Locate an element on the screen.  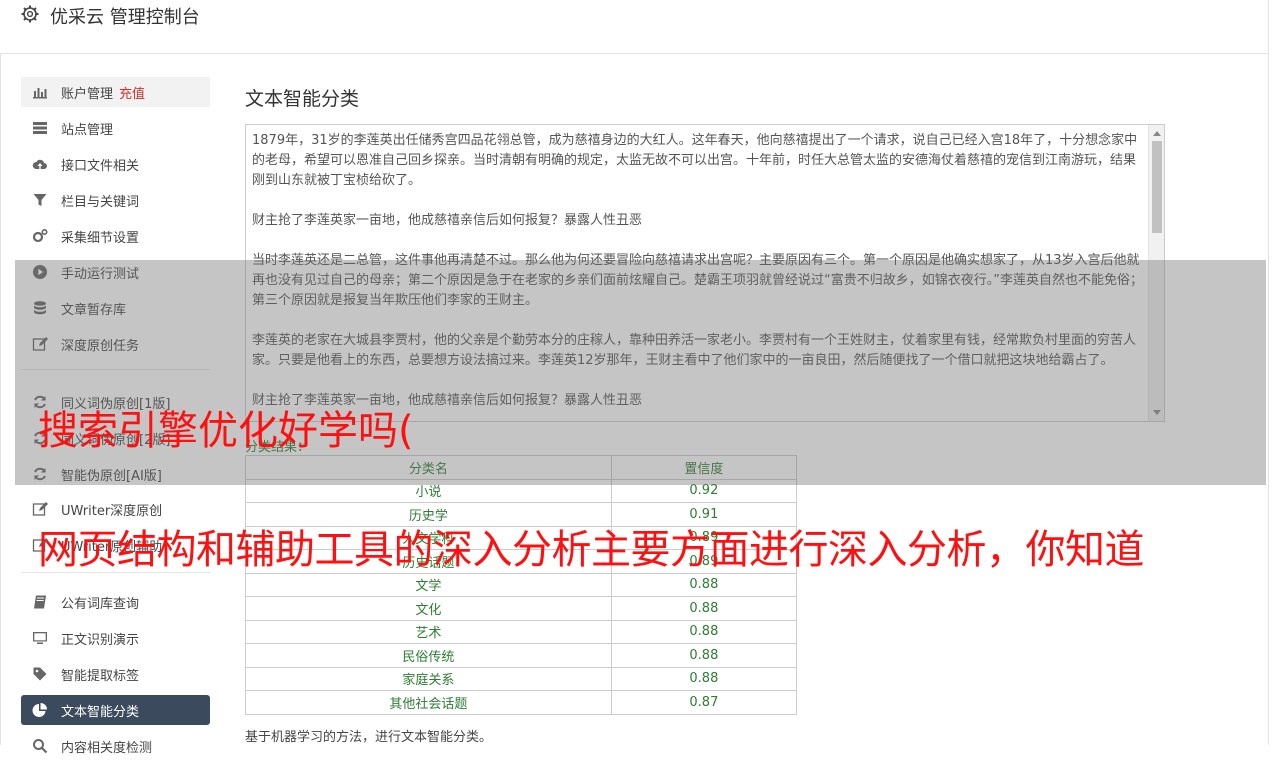
table-row: 文学 0.88 is located at coordinates (521, 584).